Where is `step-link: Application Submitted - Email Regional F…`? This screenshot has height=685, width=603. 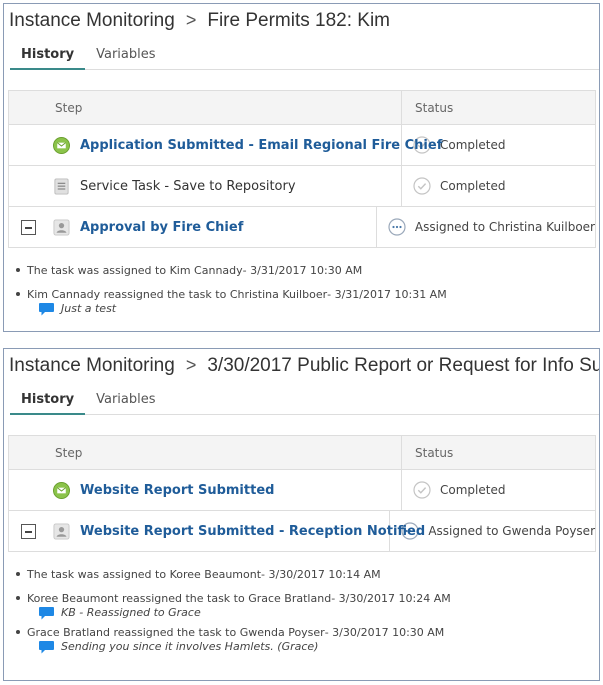 step-link: Application Submitted - Email Regional F… is located at coordinates (261, 145).